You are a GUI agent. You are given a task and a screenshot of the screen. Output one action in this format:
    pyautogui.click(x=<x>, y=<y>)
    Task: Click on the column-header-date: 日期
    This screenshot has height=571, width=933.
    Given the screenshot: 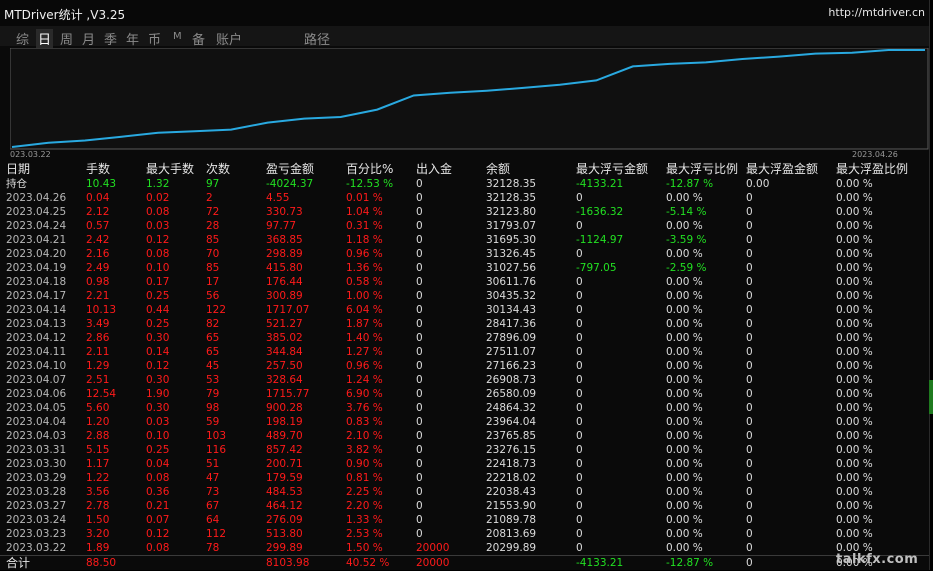 What is the action you would take?
    pyautogui.click(x=18, y=169)
    